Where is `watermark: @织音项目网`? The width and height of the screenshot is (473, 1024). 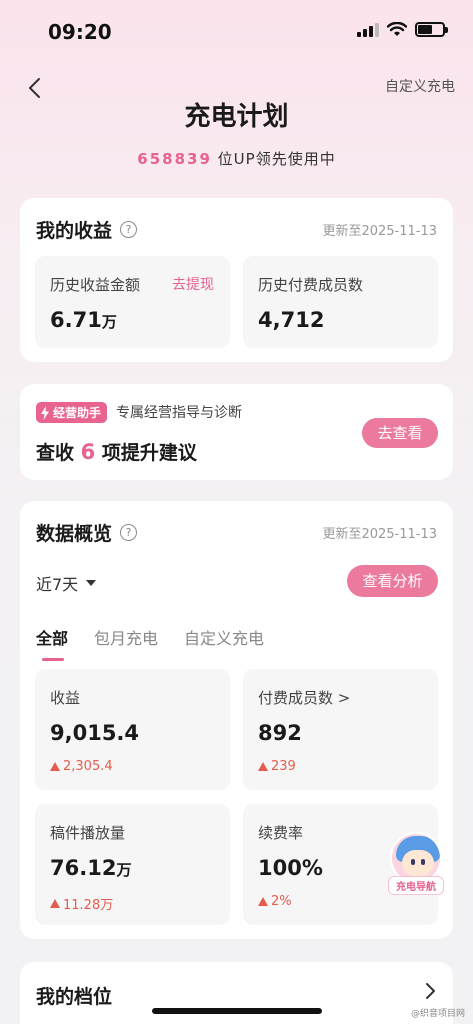
watermark: @织音项目网 is located at coordinates (437, 1014).